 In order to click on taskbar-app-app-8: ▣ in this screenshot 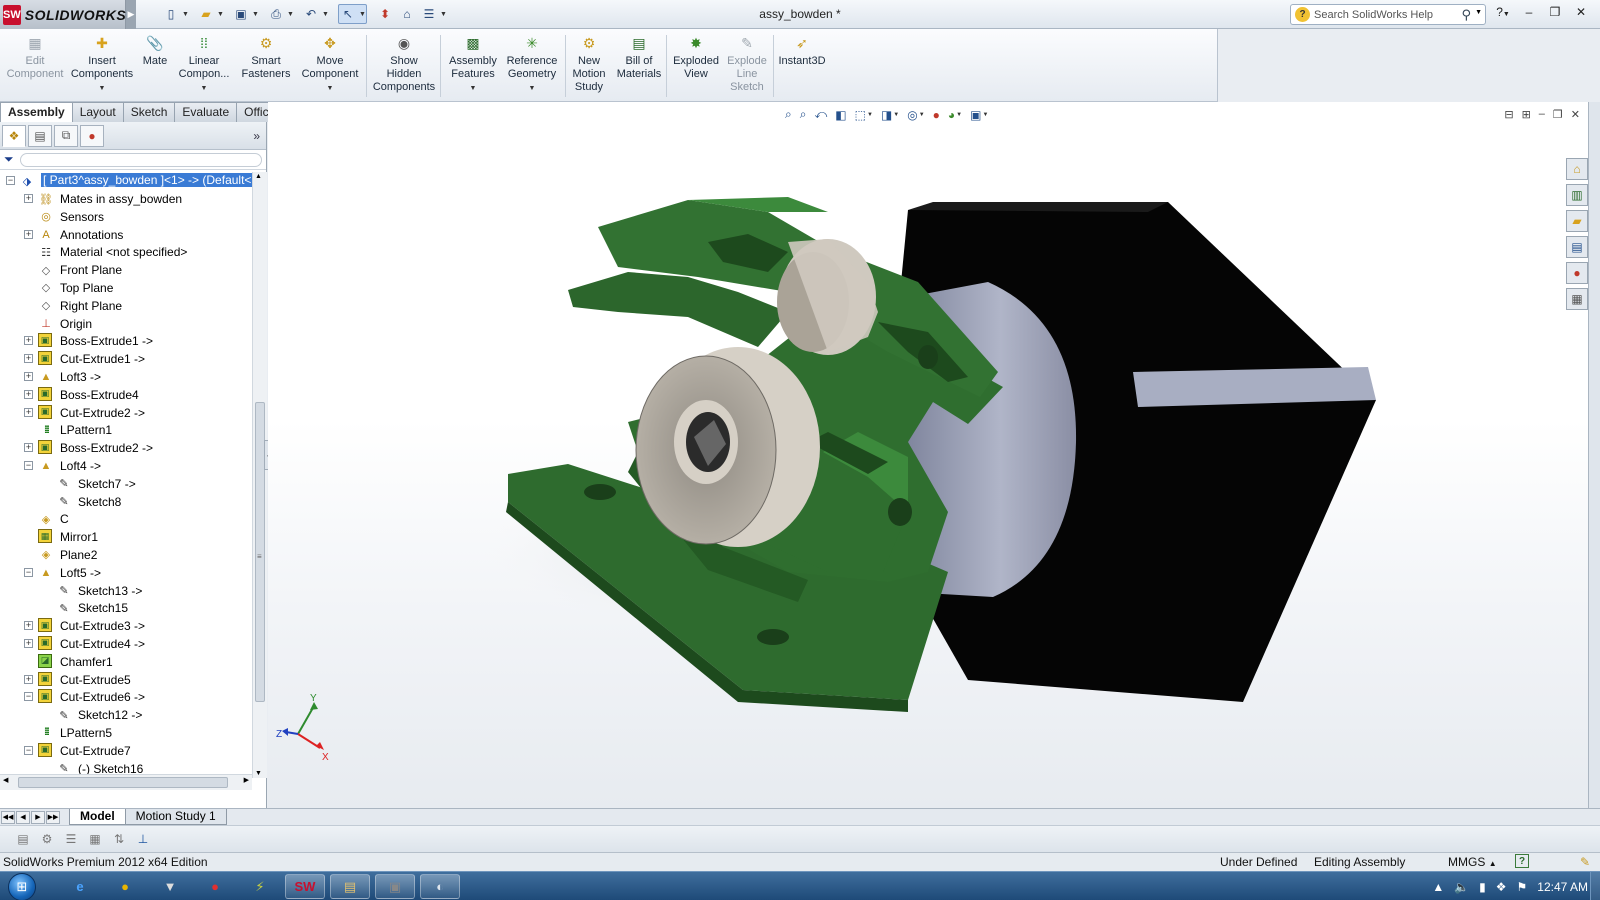, I will do `click(395, 886)`.